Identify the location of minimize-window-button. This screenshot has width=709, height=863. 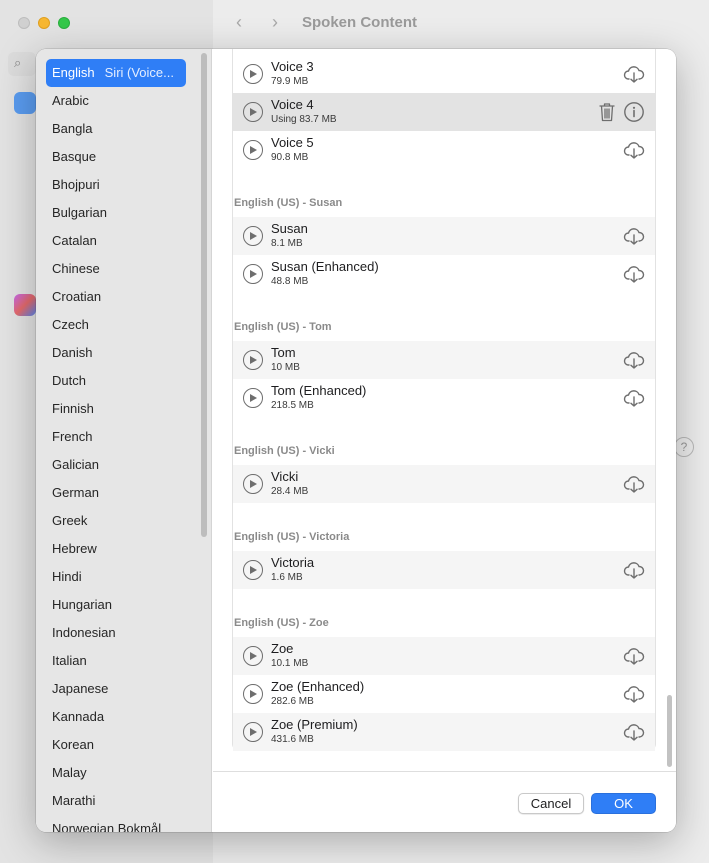
(44, 23).